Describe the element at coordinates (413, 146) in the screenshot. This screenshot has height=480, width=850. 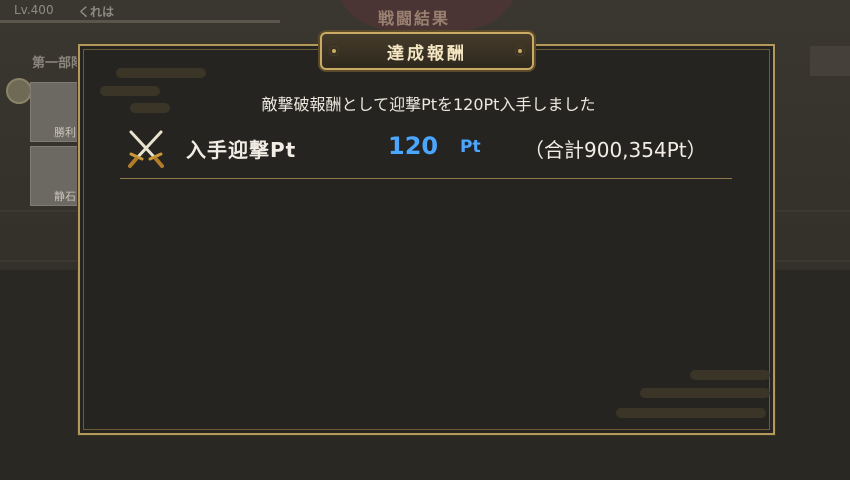
I see `reward-value: 120` at that location.